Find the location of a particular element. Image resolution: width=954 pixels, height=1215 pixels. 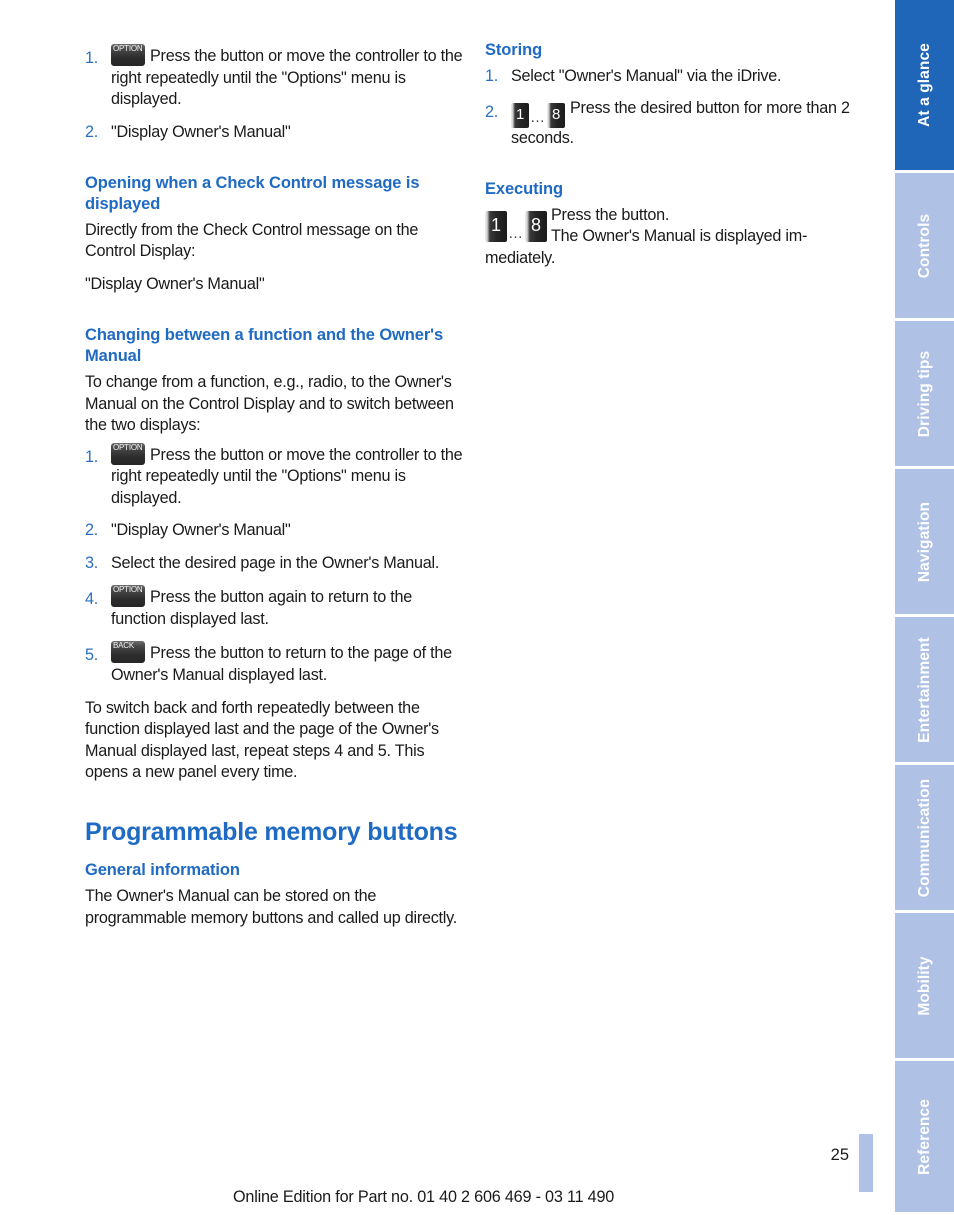

step-number: 4. is located at coordinates (92, 599).